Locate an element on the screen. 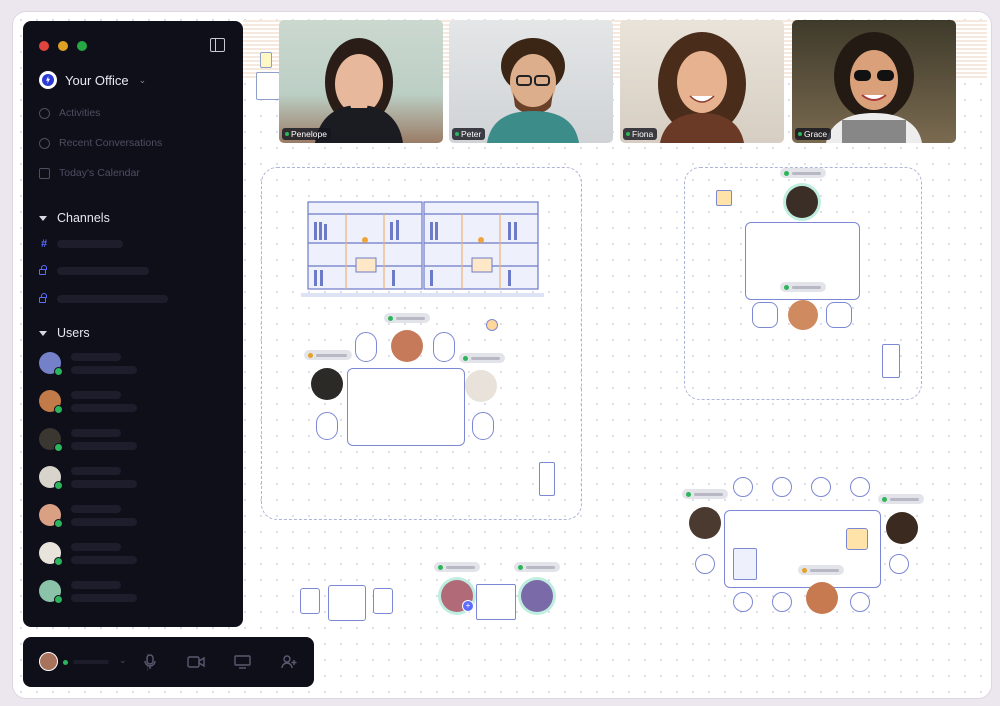 The height and width of the screenshot is (706, 1000). channel-item: # is located at coordinates (81, 244).